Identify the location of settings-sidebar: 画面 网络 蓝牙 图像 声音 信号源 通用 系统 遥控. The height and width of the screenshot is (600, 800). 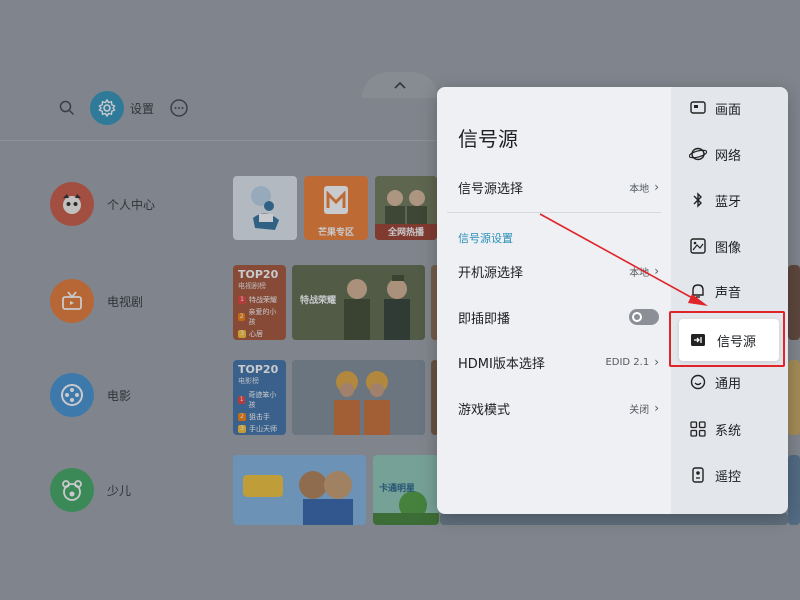
(729, 300).